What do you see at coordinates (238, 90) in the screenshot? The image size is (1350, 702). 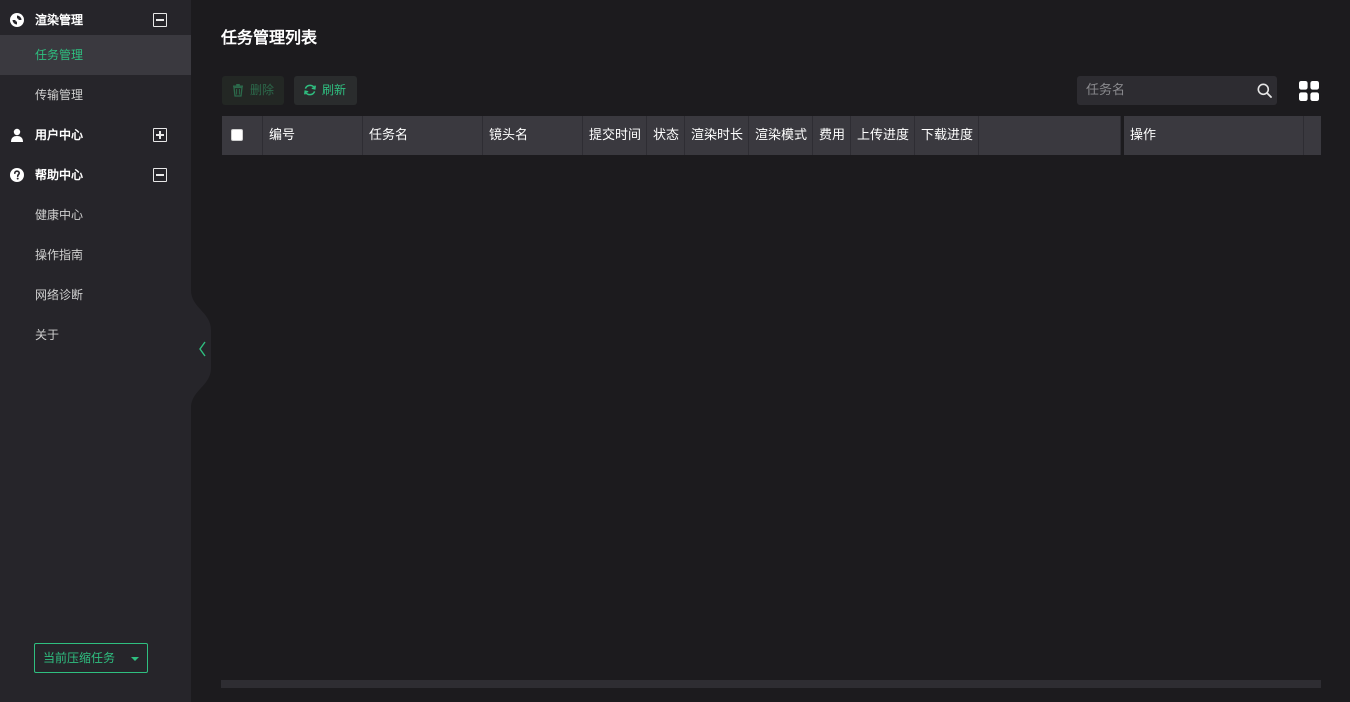 I see `trash-icon` at bounding box center [238, 90].